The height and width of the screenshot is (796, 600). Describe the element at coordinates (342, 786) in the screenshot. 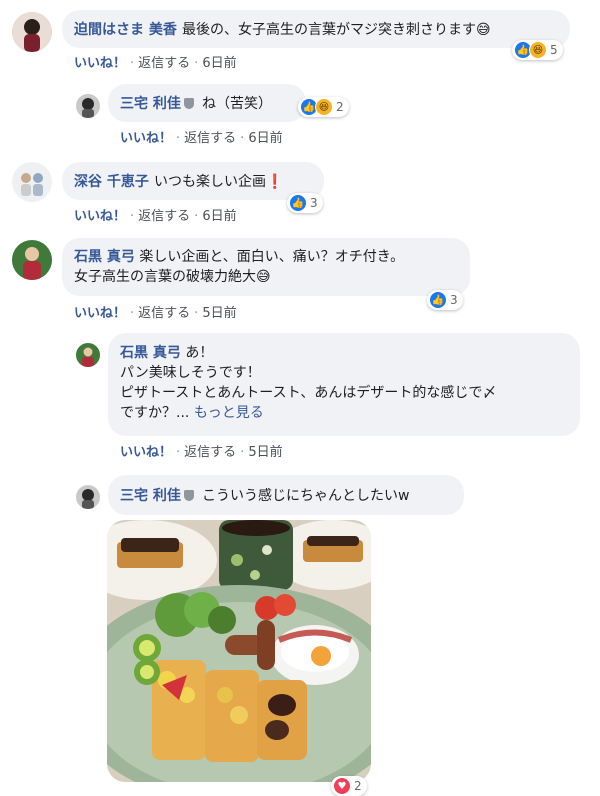

I see `heart-icon: ♥` at that location.